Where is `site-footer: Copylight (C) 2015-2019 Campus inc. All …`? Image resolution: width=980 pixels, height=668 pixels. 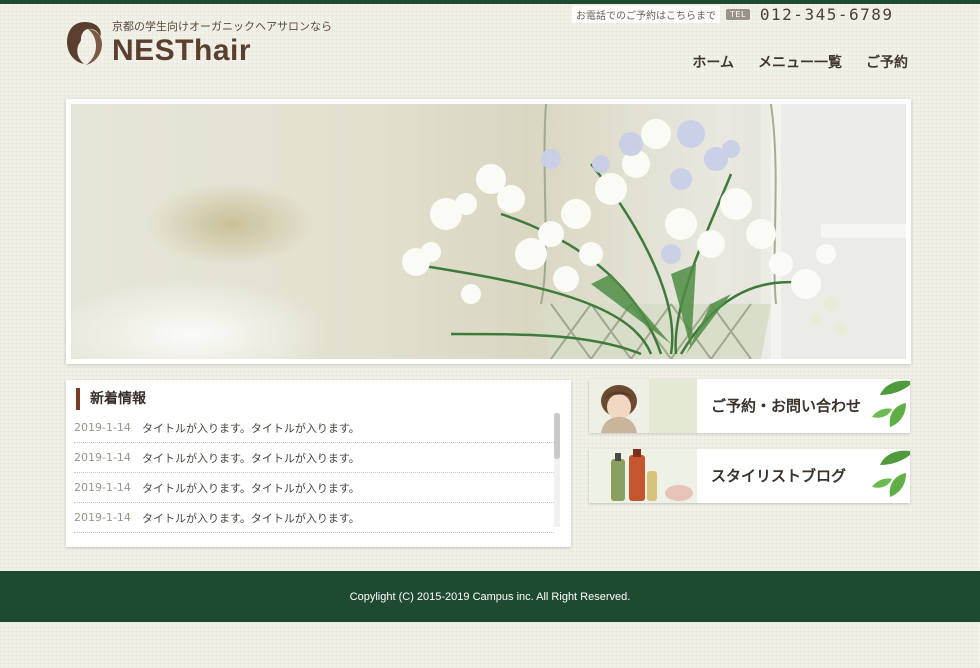 site-footer: Copylight (C) 2015-2019 Campus inc. All … is located at coordinates (490, 596).